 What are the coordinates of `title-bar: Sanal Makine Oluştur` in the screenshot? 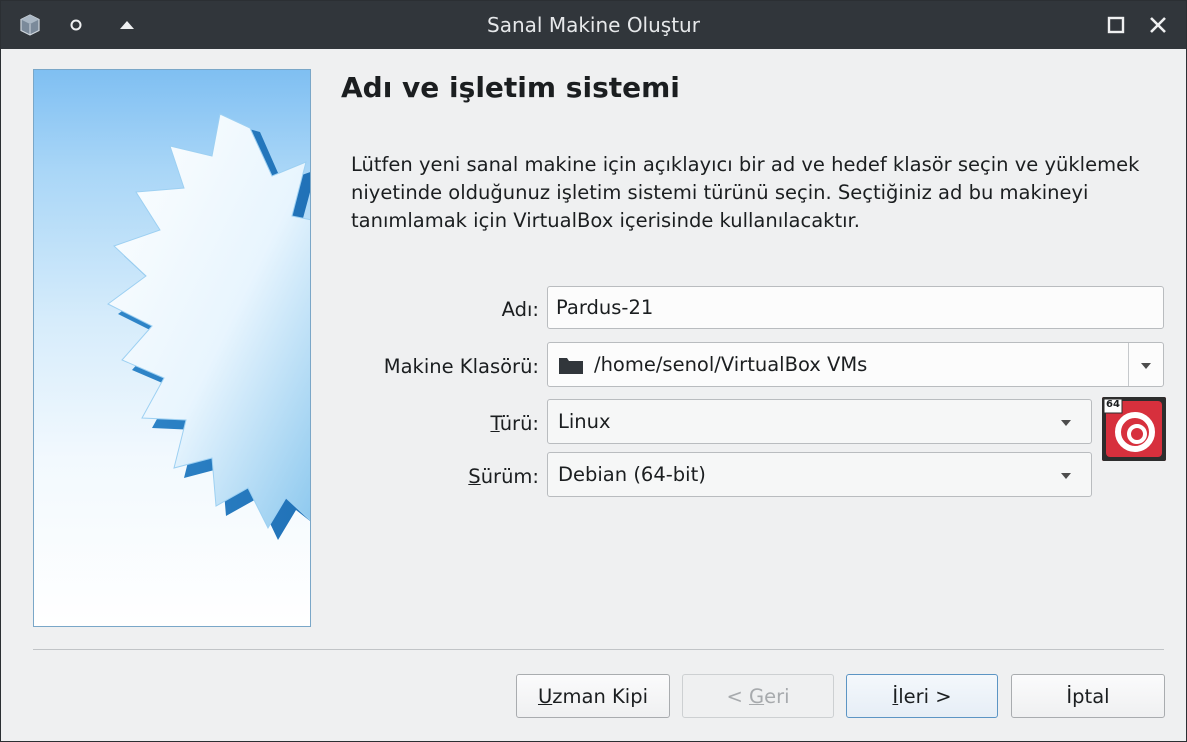 It's located at (593, 25).